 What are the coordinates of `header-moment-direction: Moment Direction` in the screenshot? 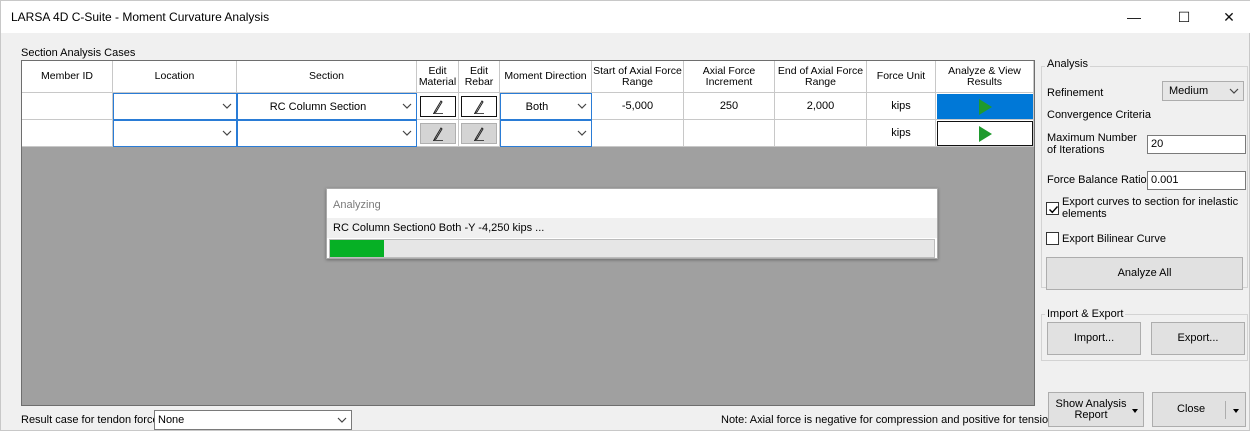 It's located at (546, 77).